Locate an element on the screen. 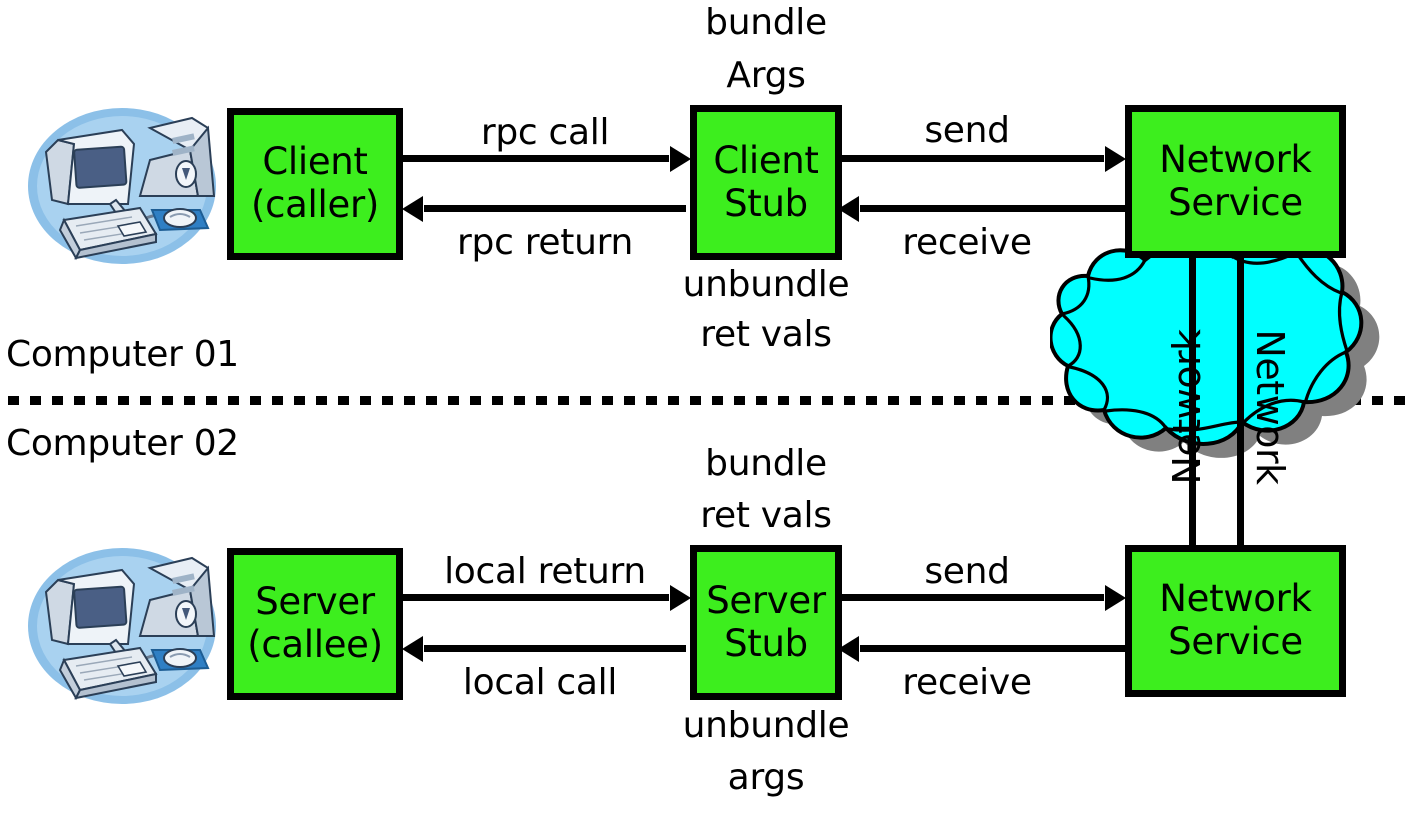  box-network-service-top-line2: Service is located at coordinates (1235, 202).